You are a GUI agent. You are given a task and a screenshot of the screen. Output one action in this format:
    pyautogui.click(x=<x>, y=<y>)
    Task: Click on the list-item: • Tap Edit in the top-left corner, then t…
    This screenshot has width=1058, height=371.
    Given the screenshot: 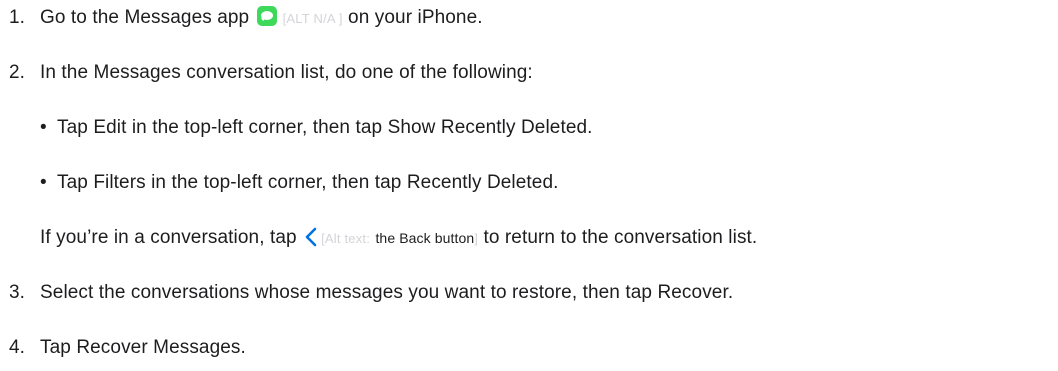 What is the action you would take?
    pyautogui.click(x=316, y=128)
    